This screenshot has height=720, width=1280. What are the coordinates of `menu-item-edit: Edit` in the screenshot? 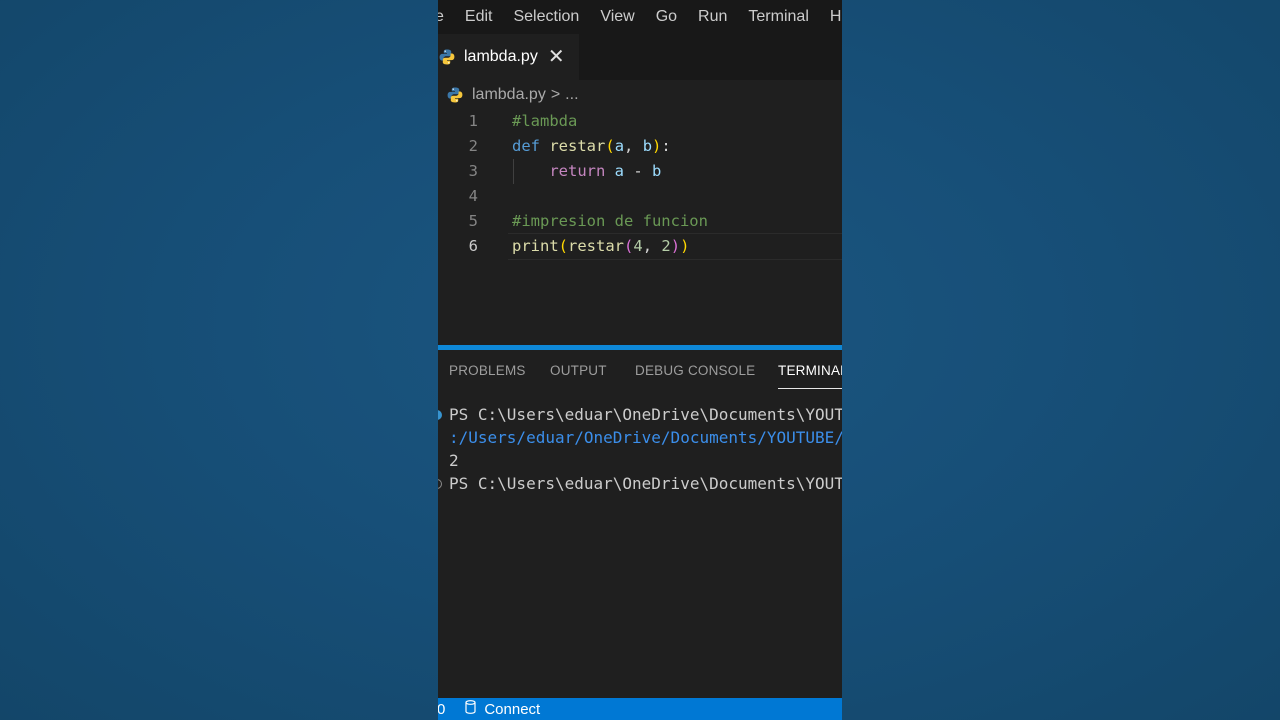 It's located at (479, 17).